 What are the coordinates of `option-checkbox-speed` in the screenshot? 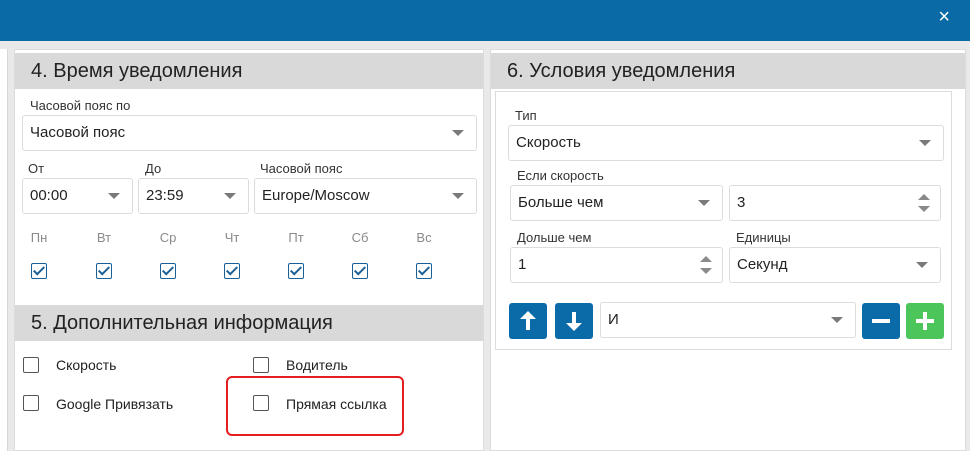 It's located at (31, 365).